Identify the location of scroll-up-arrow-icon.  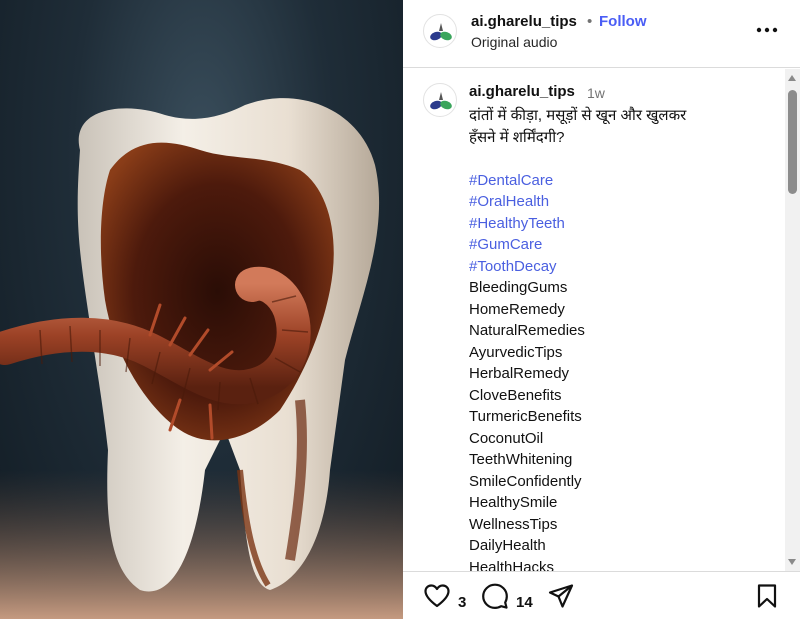
(792, 78).